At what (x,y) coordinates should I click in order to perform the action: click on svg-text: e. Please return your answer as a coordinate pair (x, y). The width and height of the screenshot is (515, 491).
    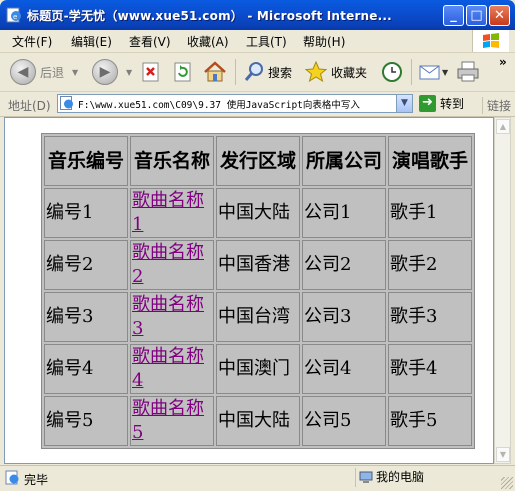
    Looking at the image, I should click on (15, 17).